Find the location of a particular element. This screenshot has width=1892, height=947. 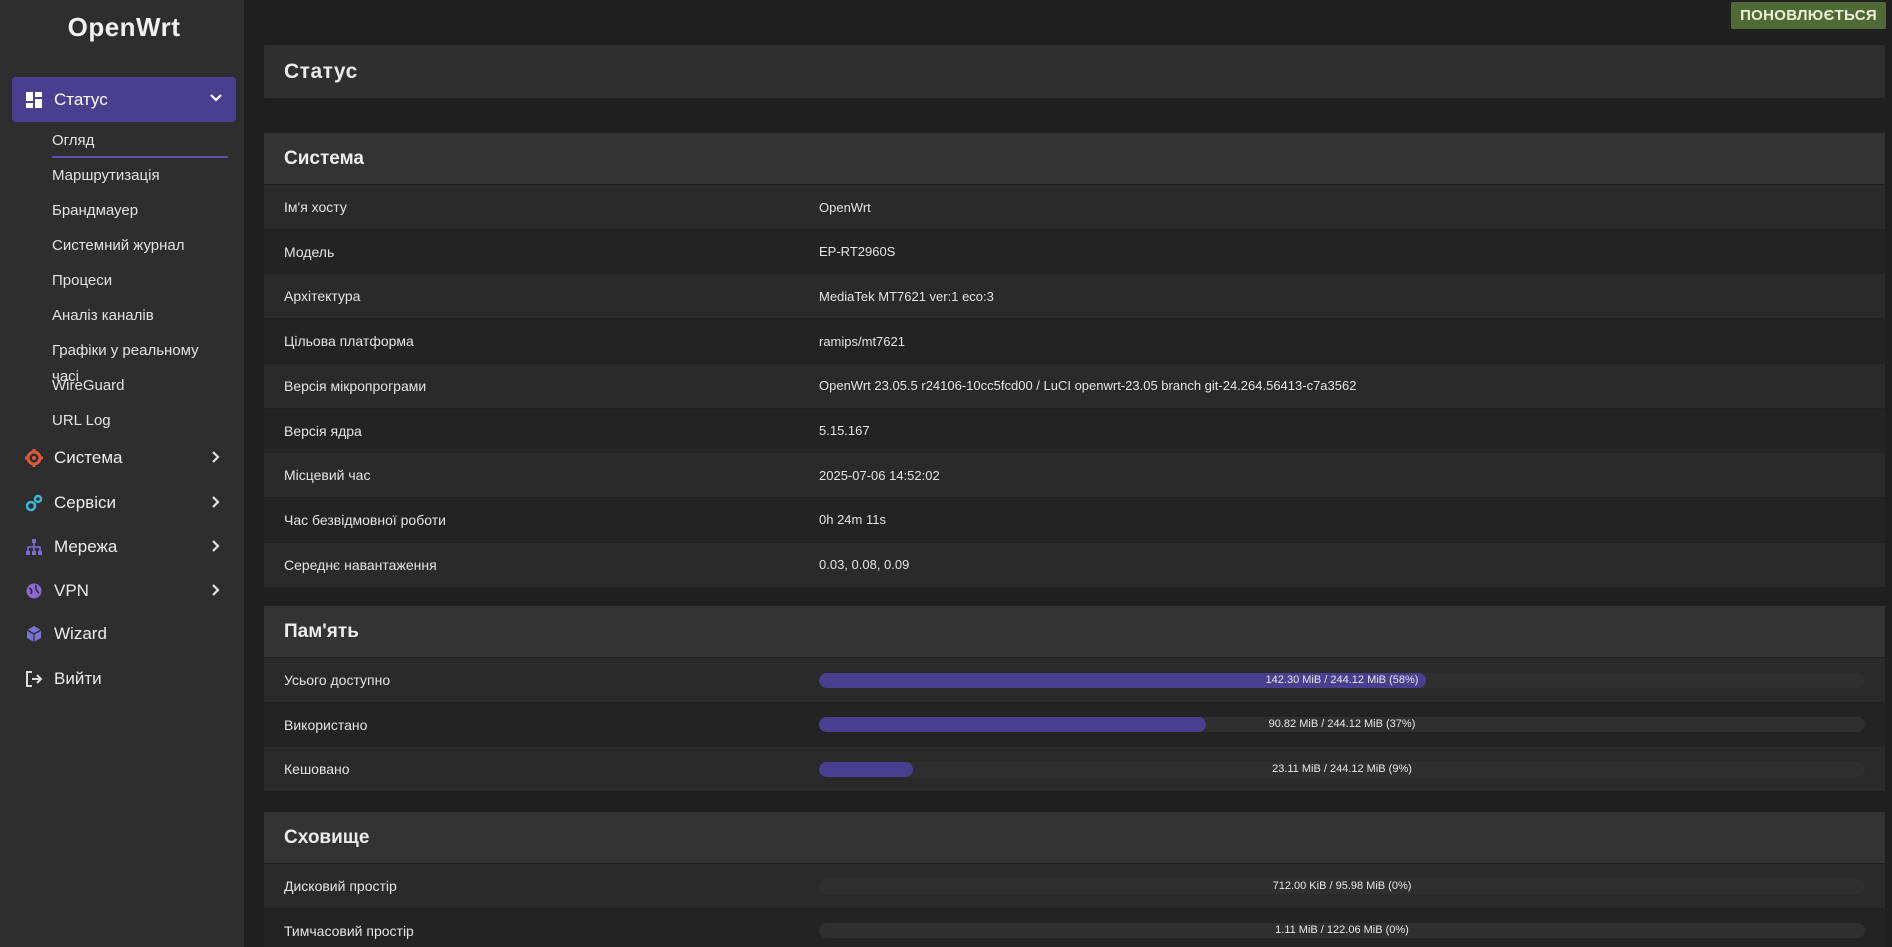

progress-bar: 1.11 MiB / 122.06 MiB (0%) is located at coordinates (1342, 930).